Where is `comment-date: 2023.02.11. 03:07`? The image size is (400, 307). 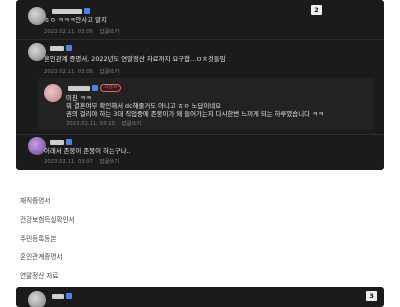
comment-date: 2023.02.11. 03:07 is located at coordinates (68, 162).